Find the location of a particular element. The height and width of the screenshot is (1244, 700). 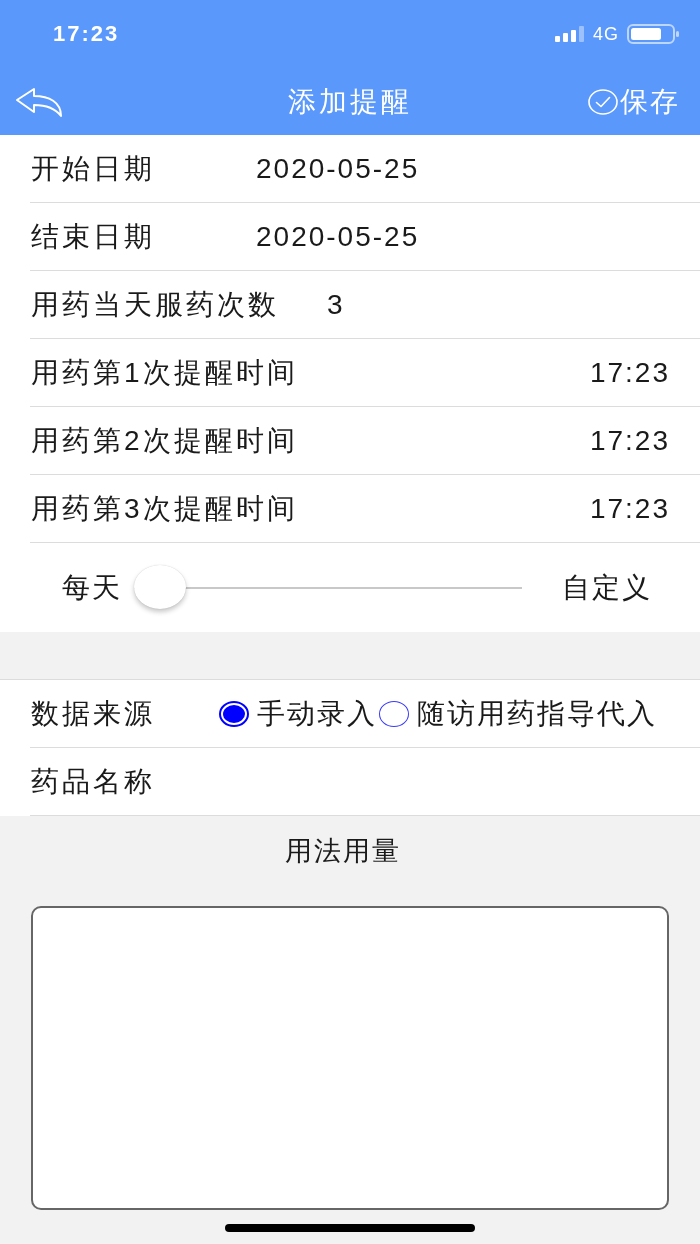

field-label: 开始日期 is located at coordinates (93, 168).